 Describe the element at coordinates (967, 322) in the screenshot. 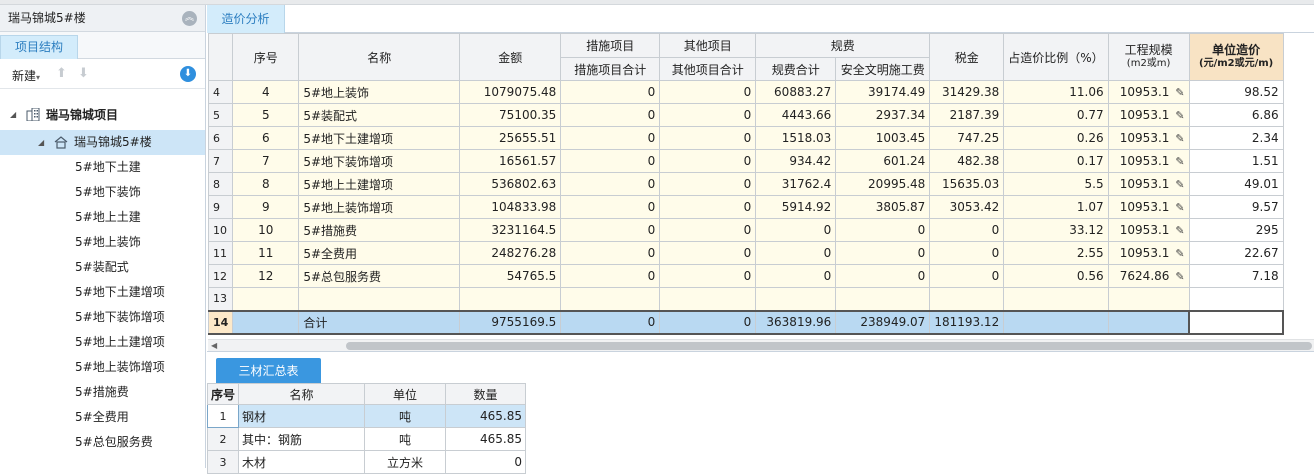

I see `cell-tax: 181193.12` at that location.